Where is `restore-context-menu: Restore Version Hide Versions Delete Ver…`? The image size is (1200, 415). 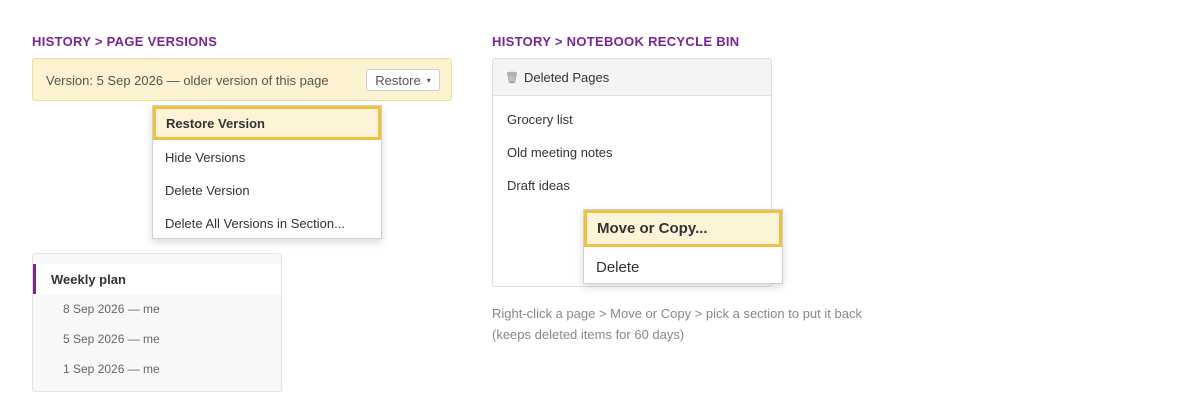 restore-context-menu: Restore Version Hide Versions Delete Ver… is located at coordinates (267, 172).